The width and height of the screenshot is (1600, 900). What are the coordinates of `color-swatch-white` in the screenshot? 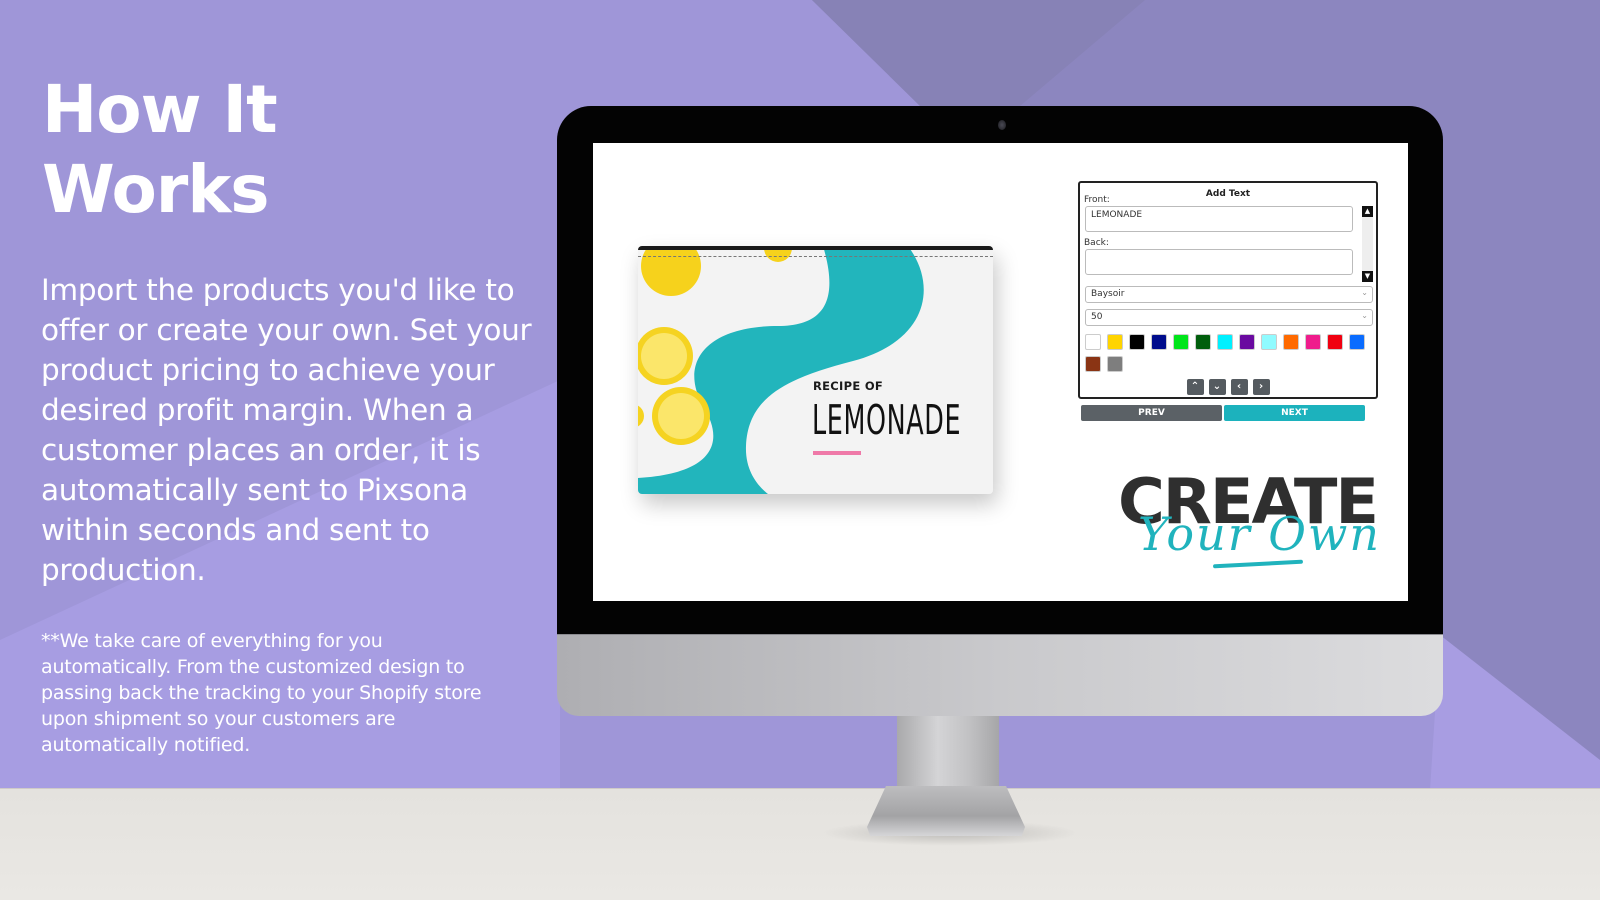 It's located at (1093, 342).